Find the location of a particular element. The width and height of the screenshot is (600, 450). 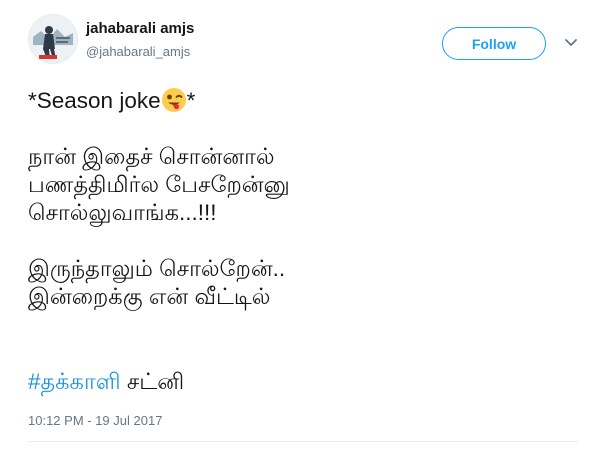

tweet-line-3: பணத்திமிர்ல பேசறேன்னு is located at coordinates (159, 184).